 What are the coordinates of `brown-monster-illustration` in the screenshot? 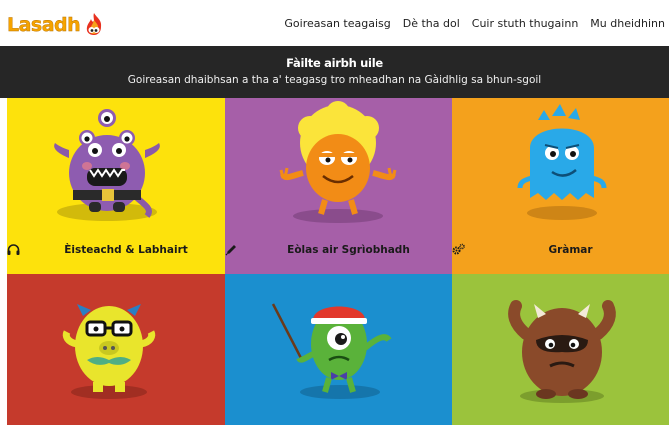 It's located at (562, 351).